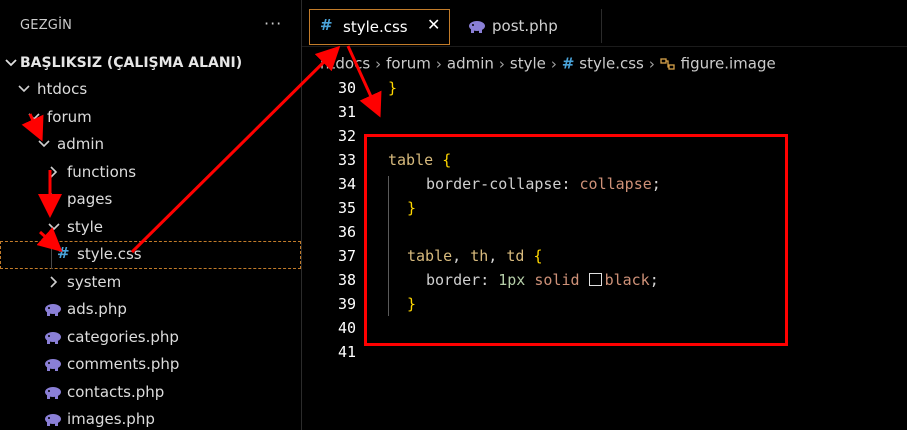  I want to click on css-symbol-icon, so click(668, 64).